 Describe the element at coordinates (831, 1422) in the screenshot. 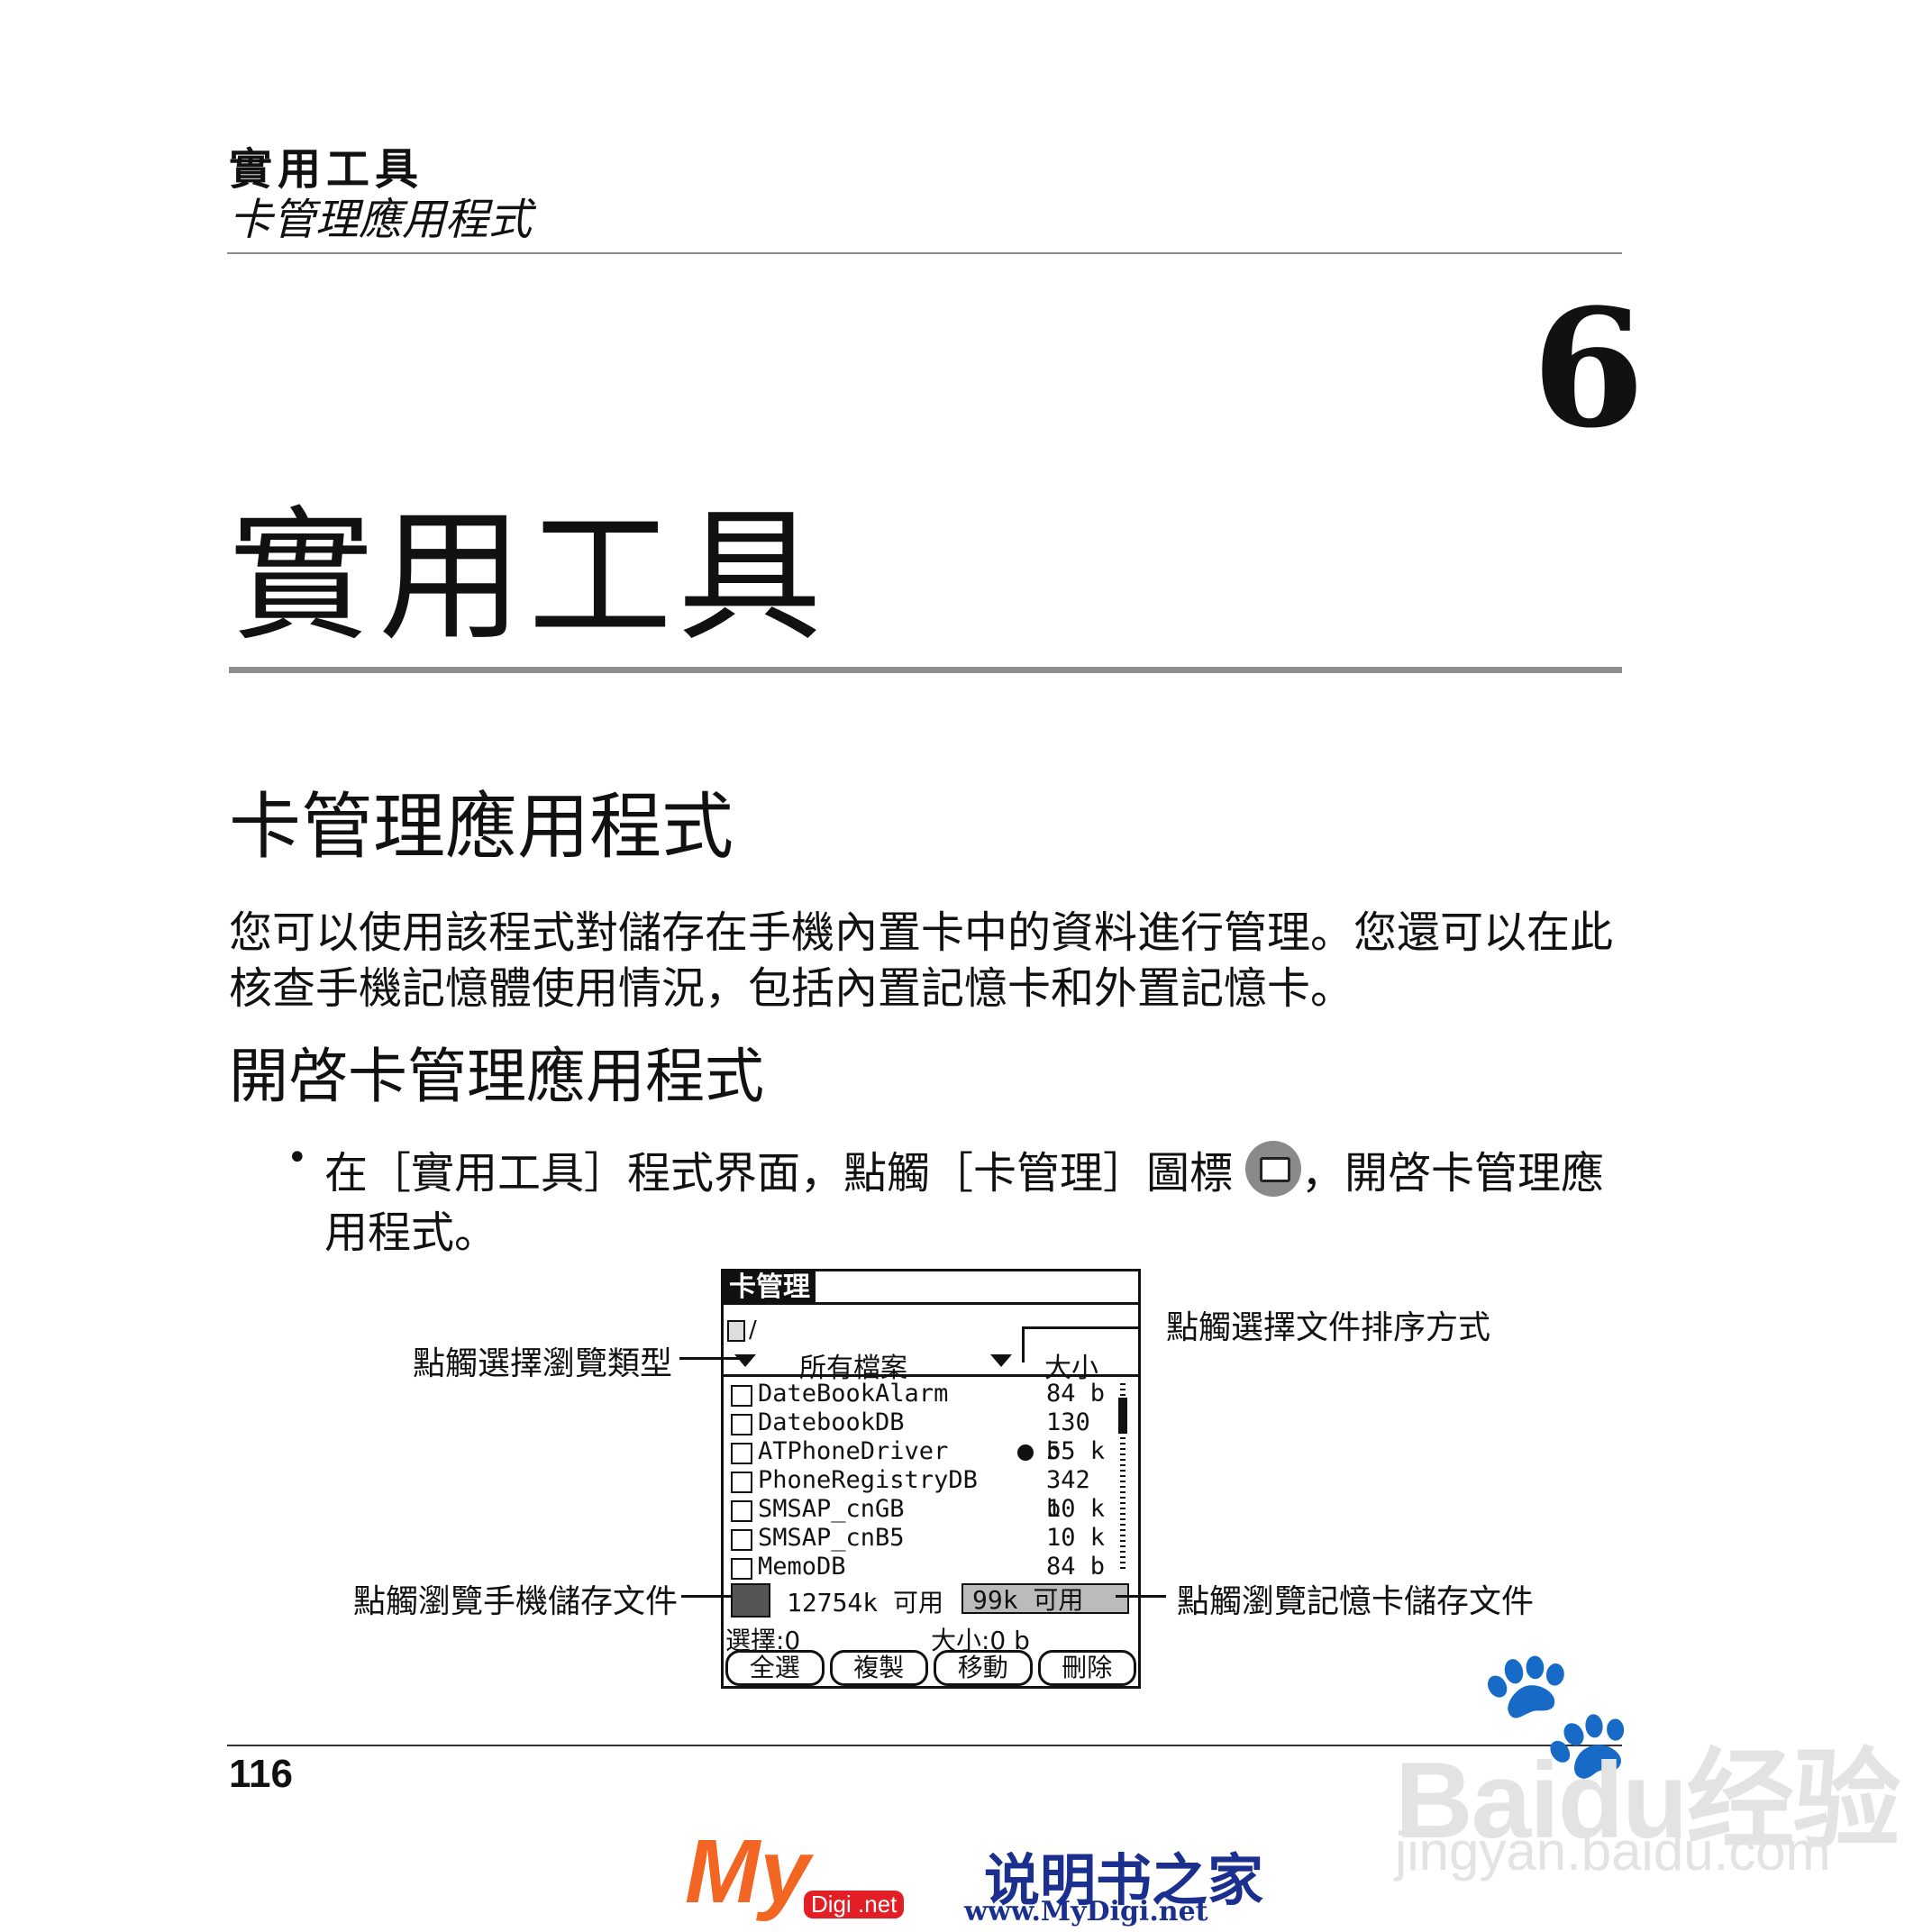

I see `file-name: DatebookDB` at that location.